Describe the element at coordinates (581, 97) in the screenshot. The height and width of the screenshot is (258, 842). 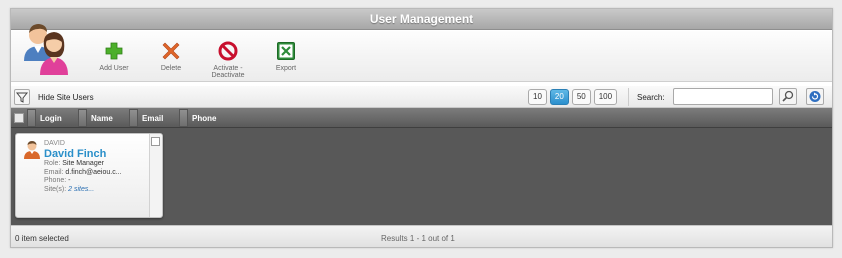
I see `page-size-50: 50` at that location.